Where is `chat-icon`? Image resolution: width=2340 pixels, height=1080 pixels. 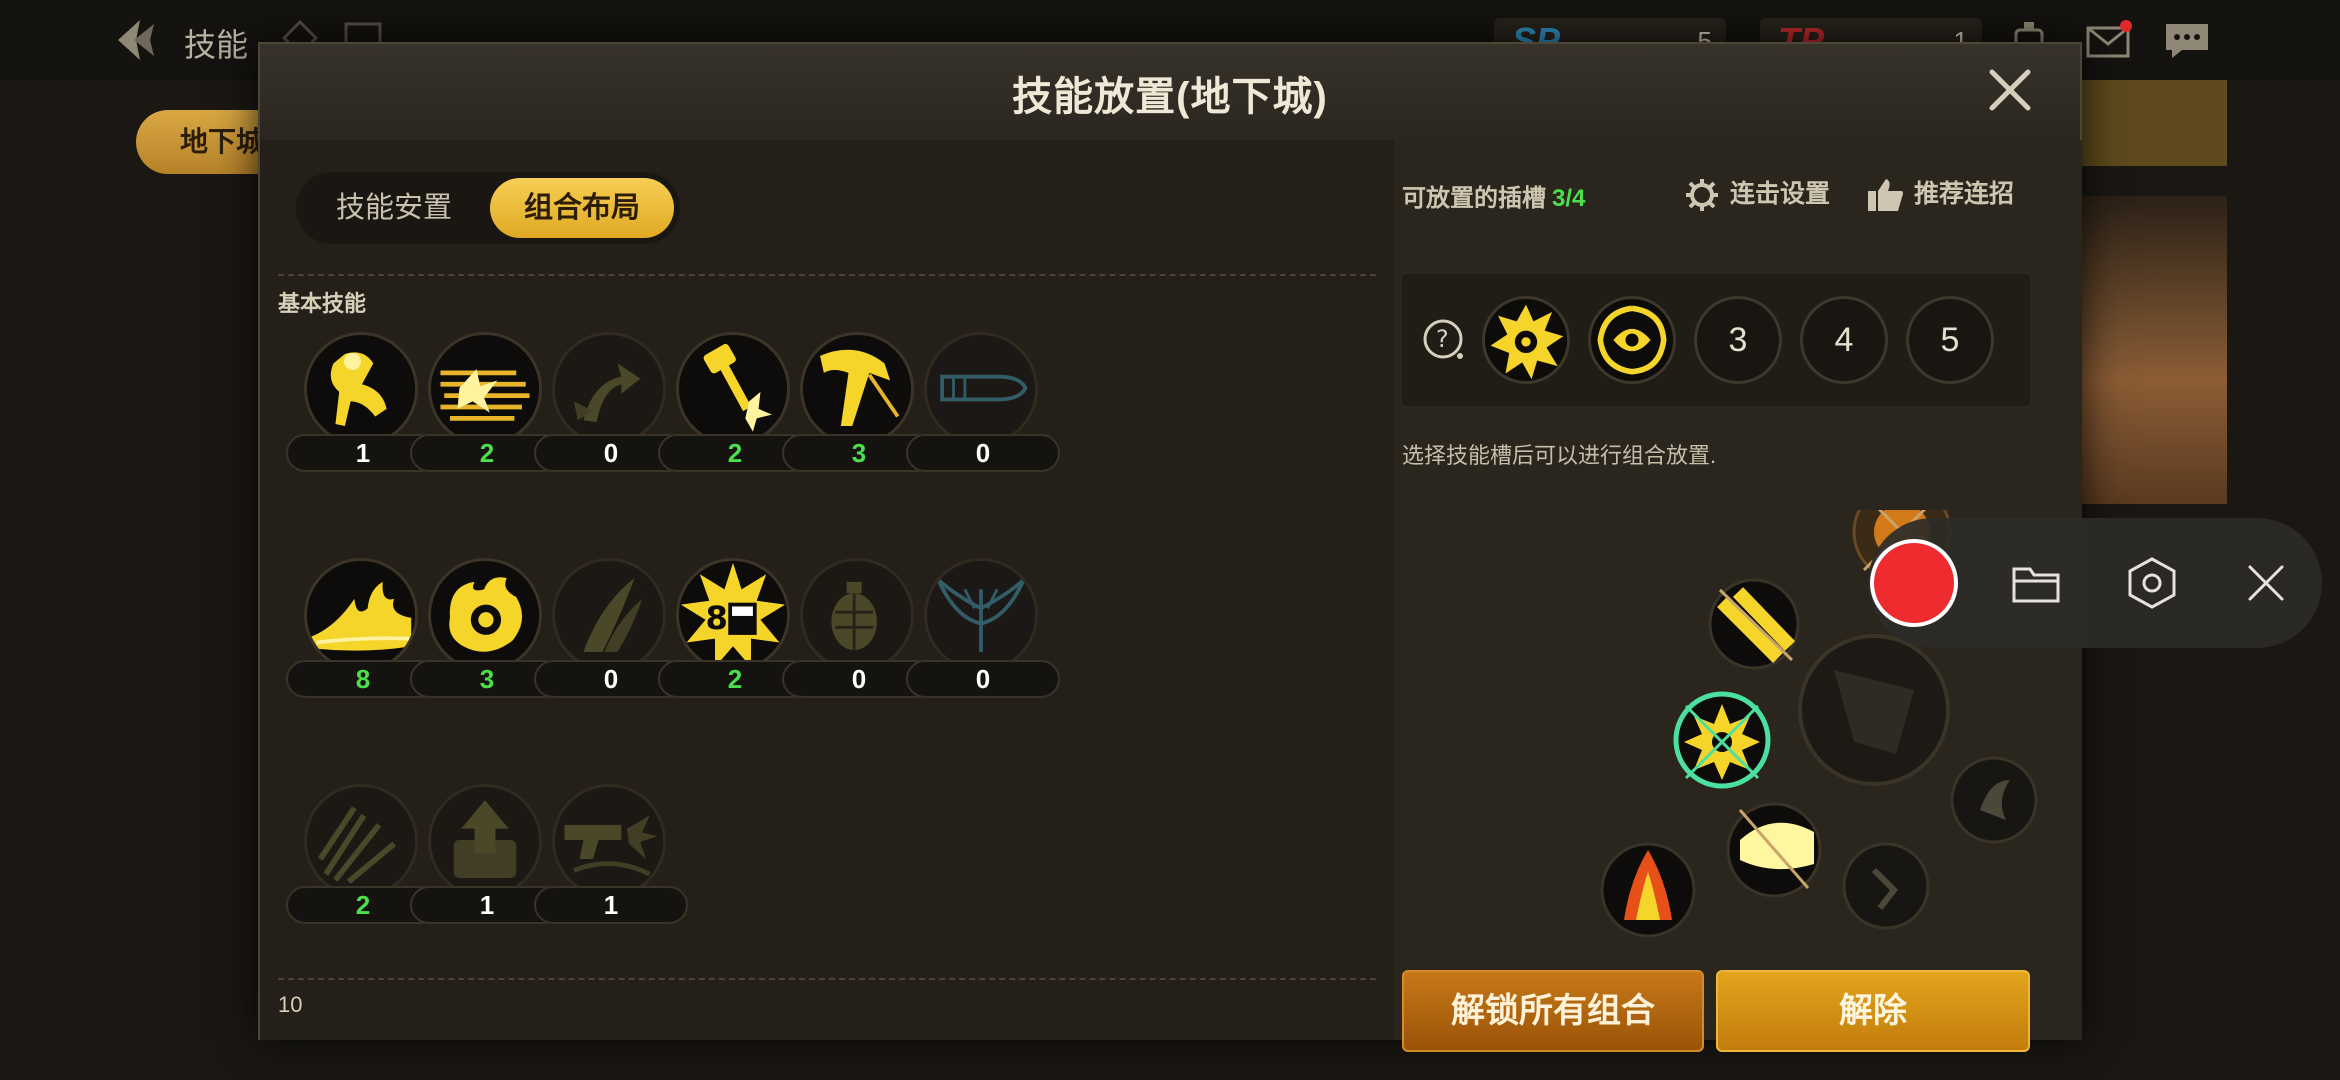 chat-icon is located at coordinates (2187, 40).